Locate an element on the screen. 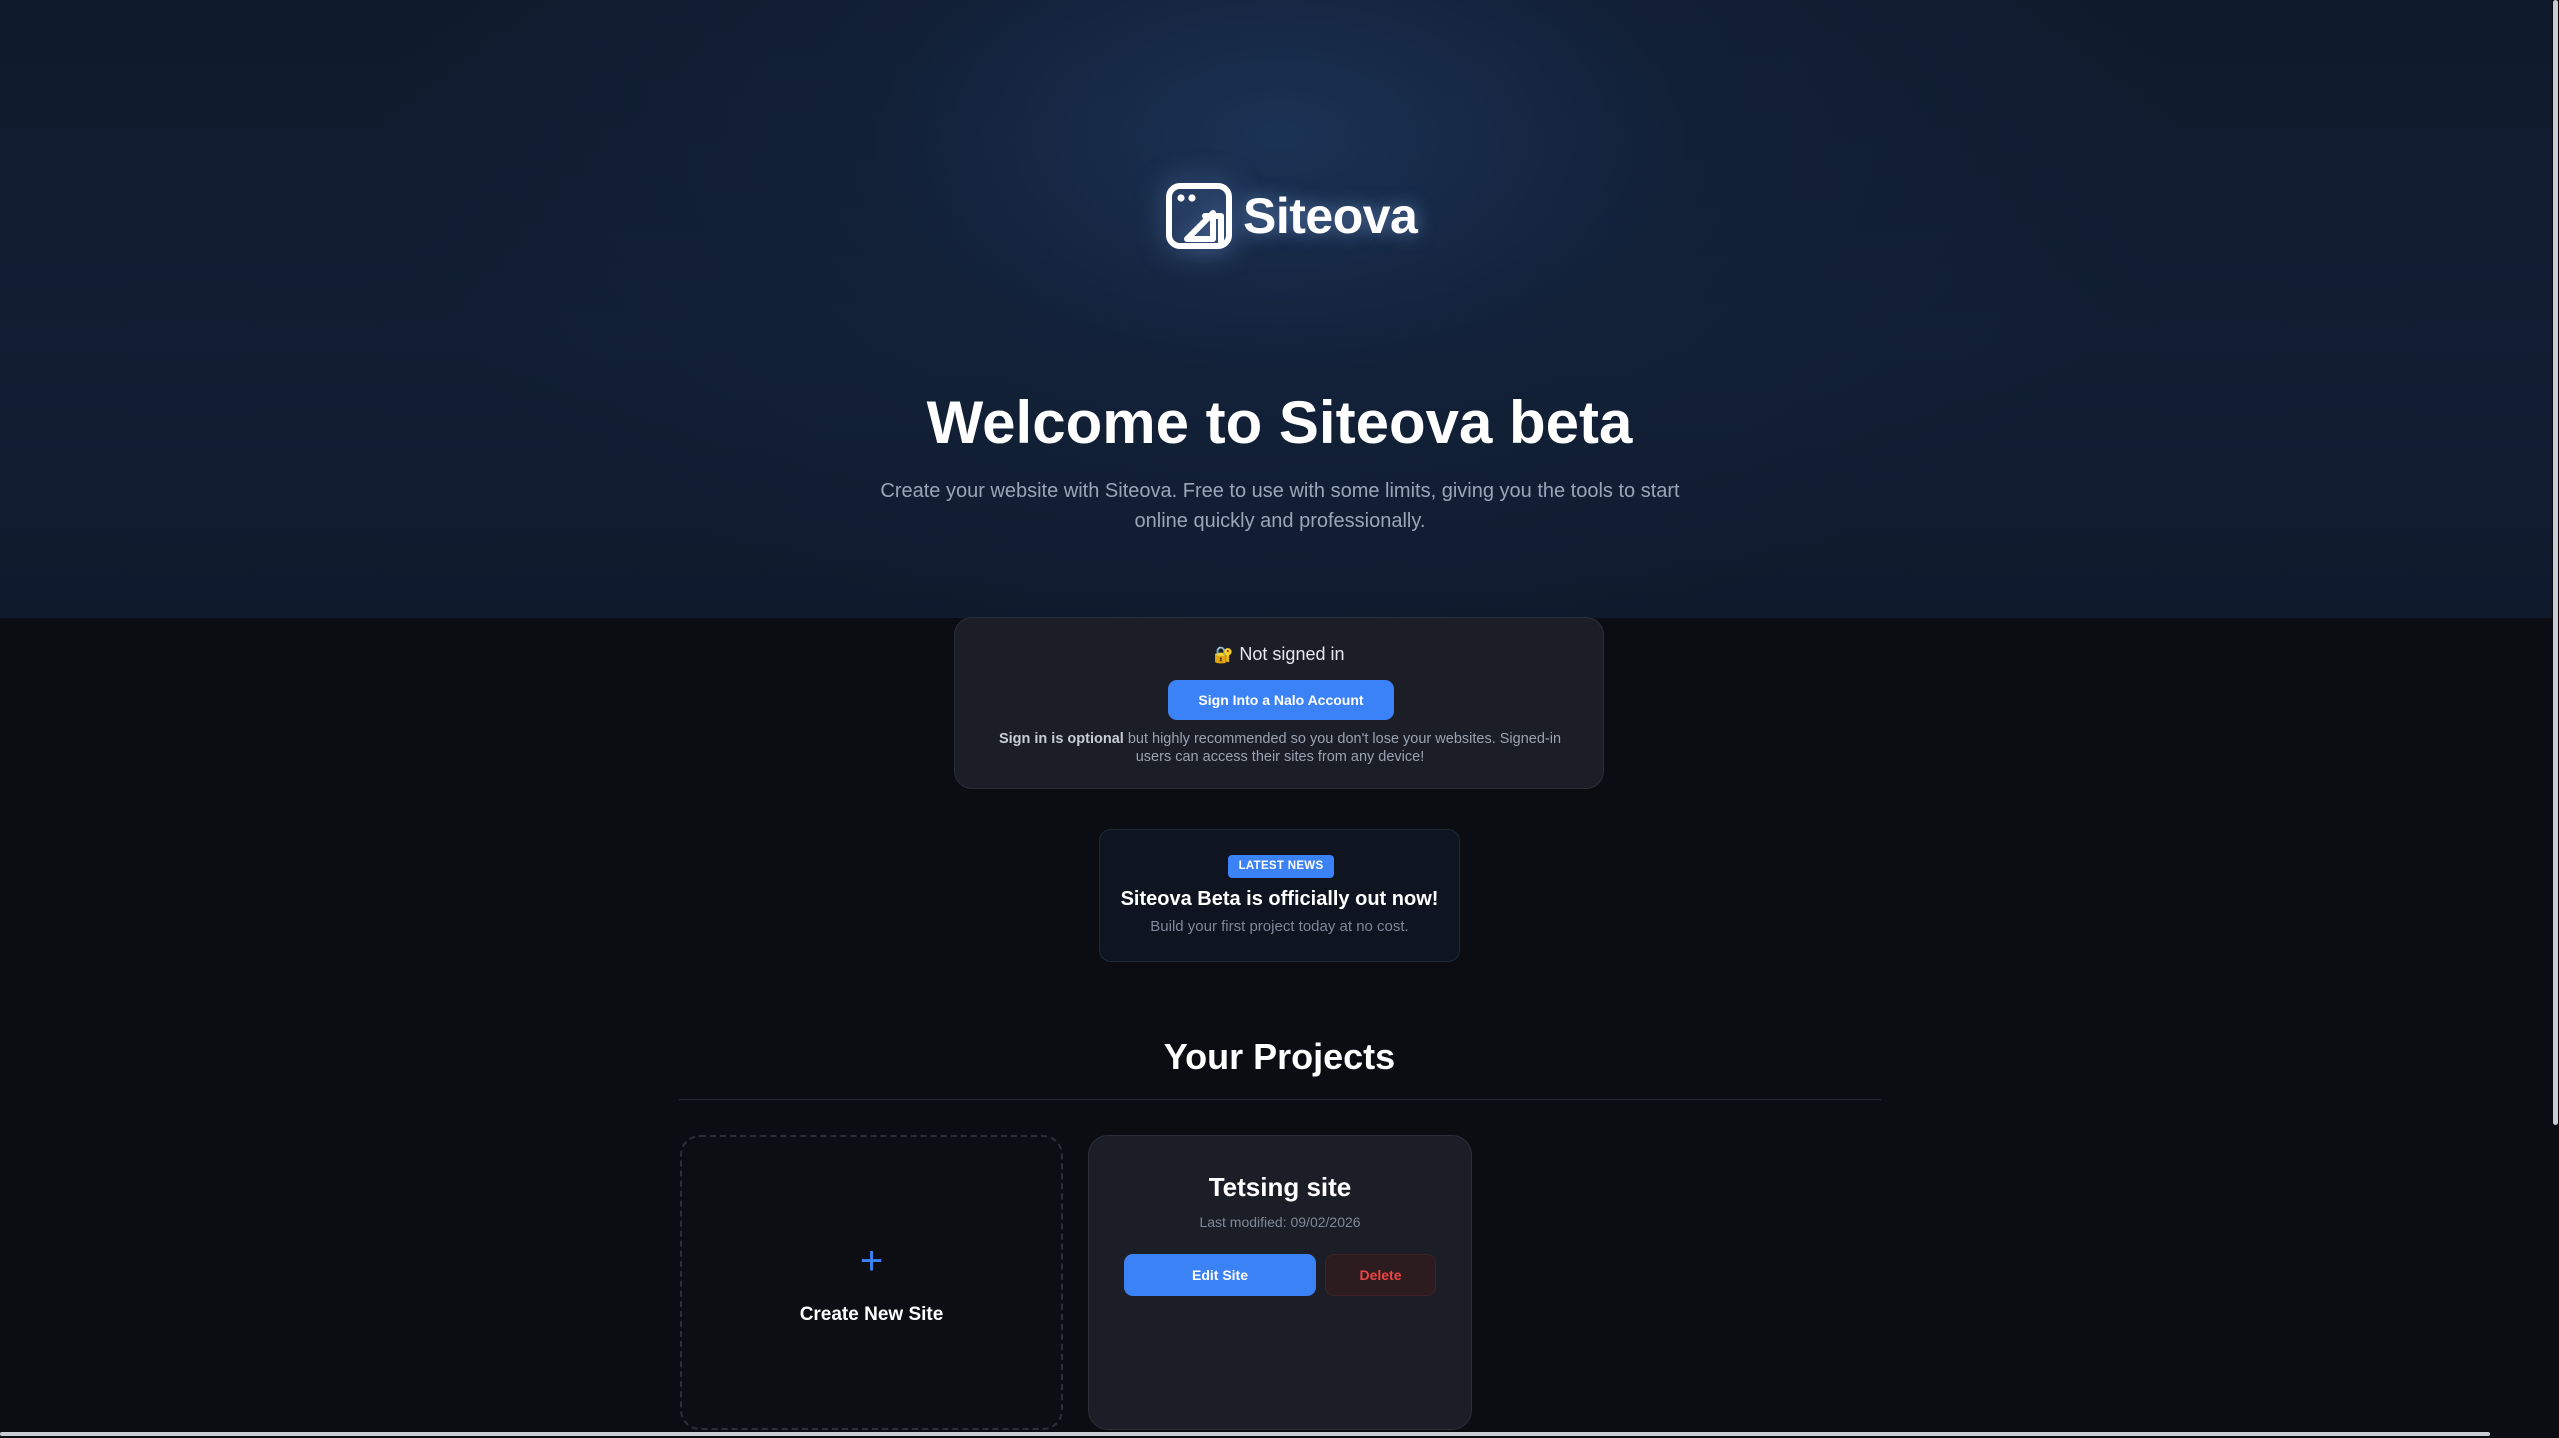  news-badge: LATEST NEWS is located at coordinates (1281, 866).